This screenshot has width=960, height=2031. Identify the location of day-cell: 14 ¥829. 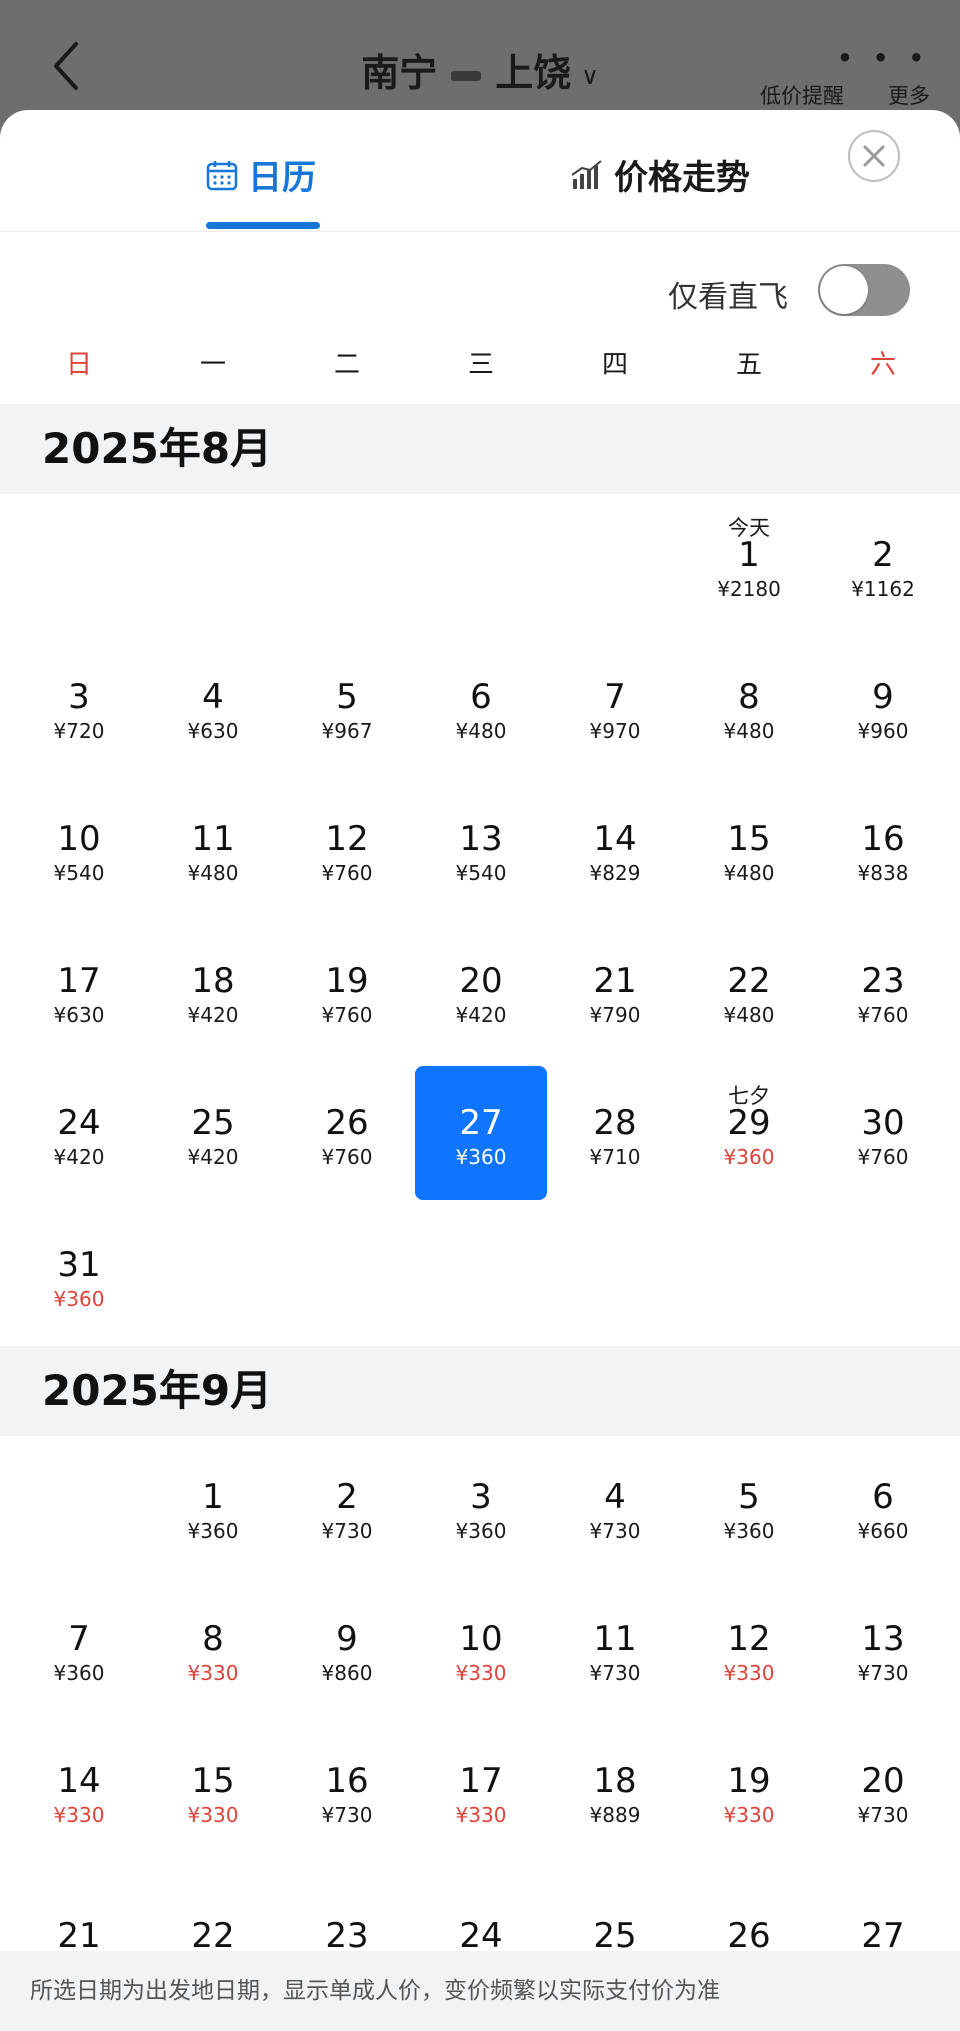
(615, 849).